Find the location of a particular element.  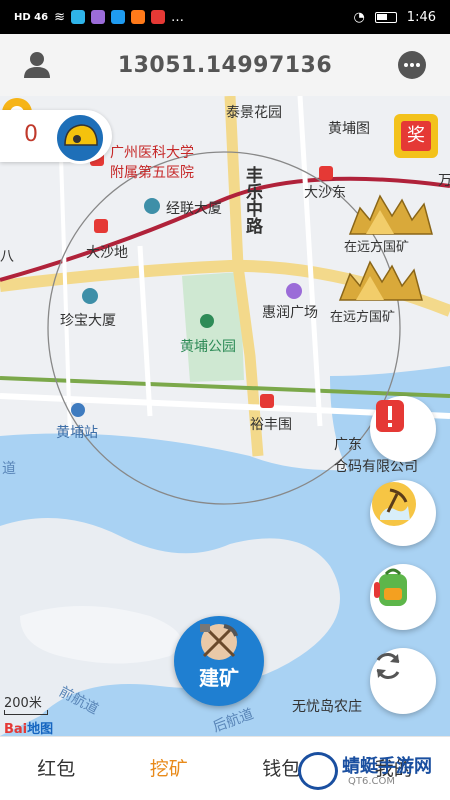

refresh-icon is located at coordinates (388, 666).